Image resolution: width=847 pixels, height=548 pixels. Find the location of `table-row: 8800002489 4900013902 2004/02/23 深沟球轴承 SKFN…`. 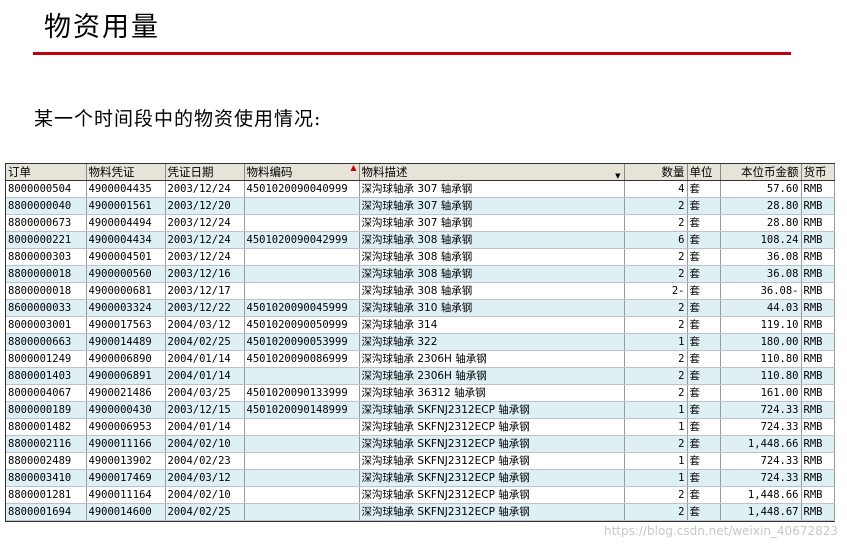

table-row: 8800002489 4900013902 2004/02/23 深沟球轴承 SKFN… is located at coordinates (420, 461).